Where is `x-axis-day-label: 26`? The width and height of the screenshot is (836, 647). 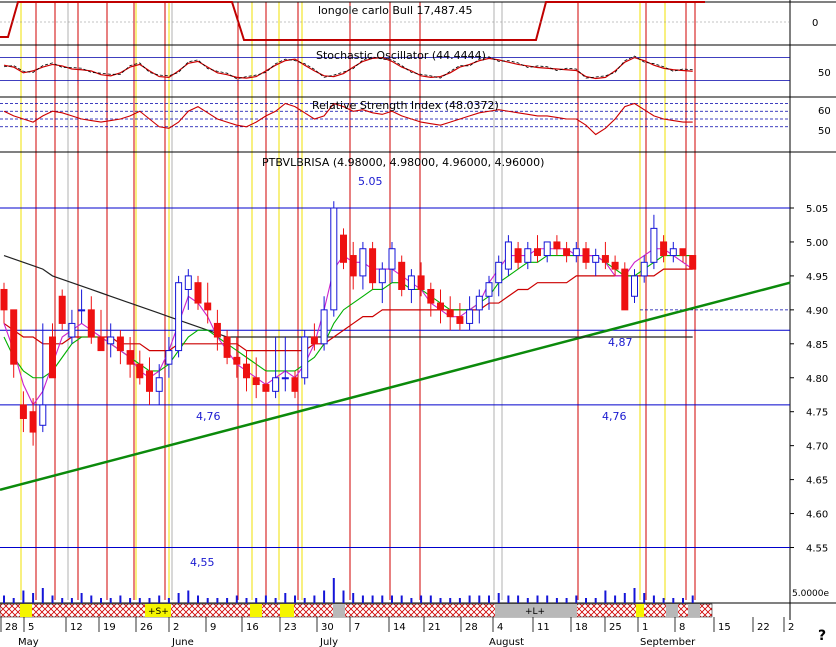
x-axis-day-label: 26 is located at coordinates (146, 627).